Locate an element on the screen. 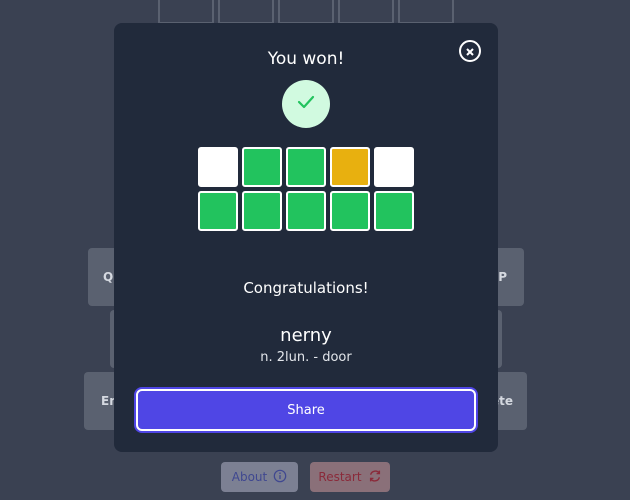 This screenshot has height=500, width=630. about-label: About is located at coordinates (249, 477).